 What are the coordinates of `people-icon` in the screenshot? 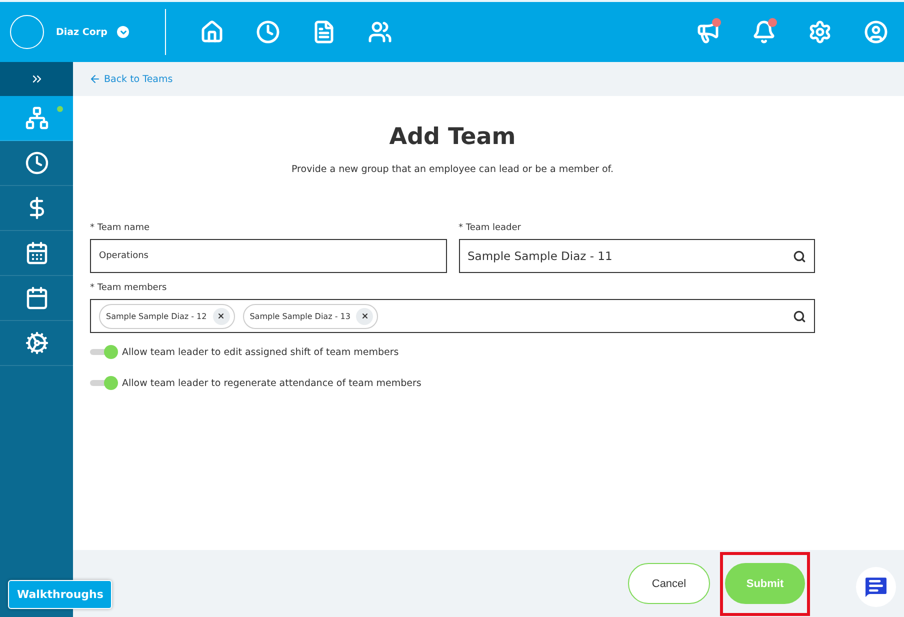 It's located at (380, 32).